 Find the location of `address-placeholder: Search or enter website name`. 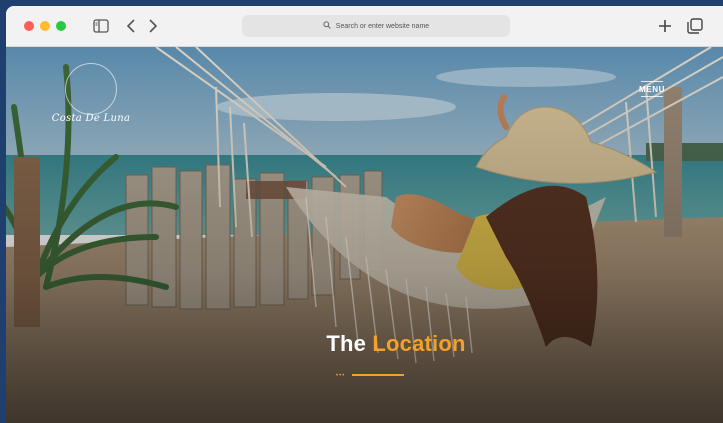

address-placeholder: Search or enter website name is located at coordinates (382, 26).